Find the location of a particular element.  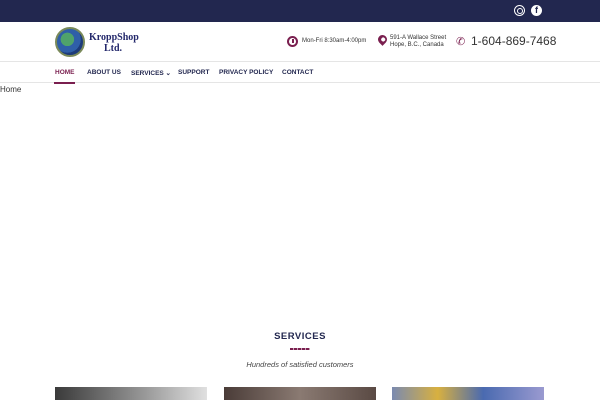

instagram-icon is located at coordinates (519, 10).